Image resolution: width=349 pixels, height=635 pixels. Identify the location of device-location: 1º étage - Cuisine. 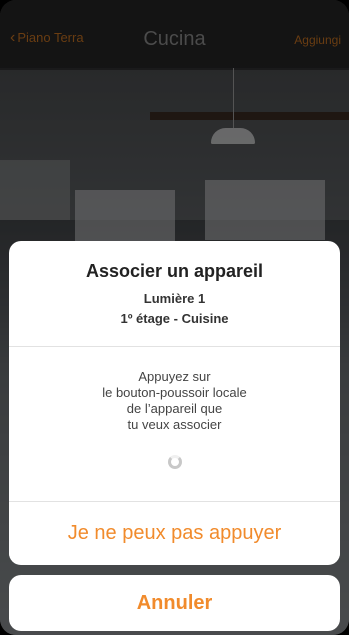
(174, 318).